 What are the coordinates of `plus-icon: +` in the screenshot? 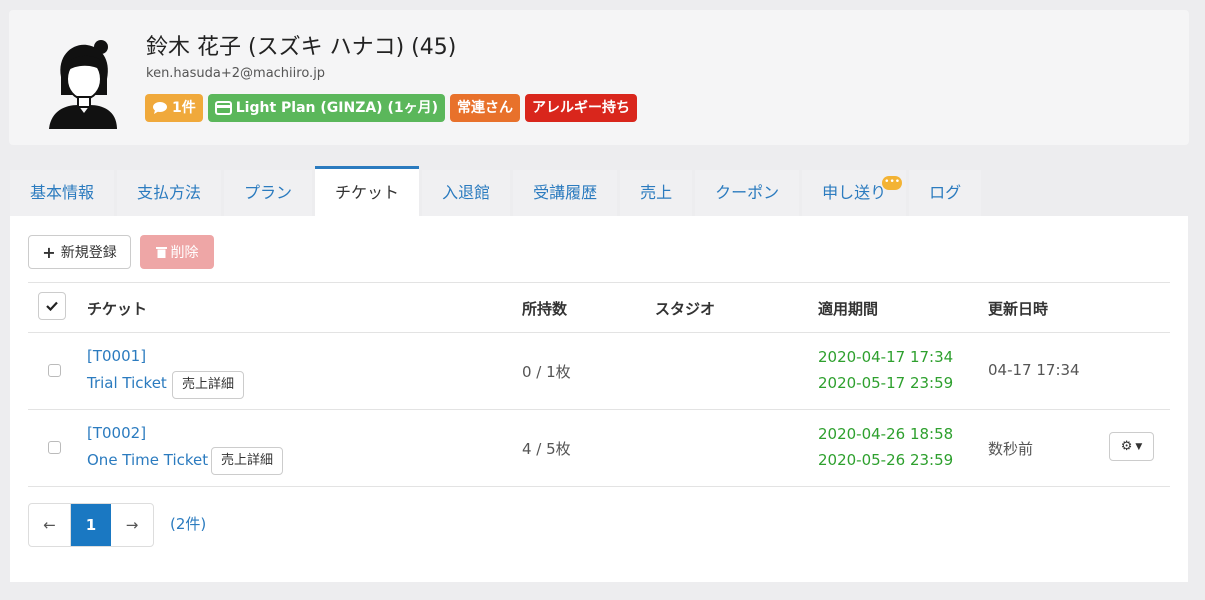 It's located at (49, 252).